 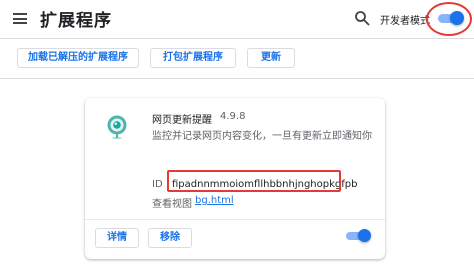 I want to click on extension-name: 网页更新提醒, so click(x=182, y=120).